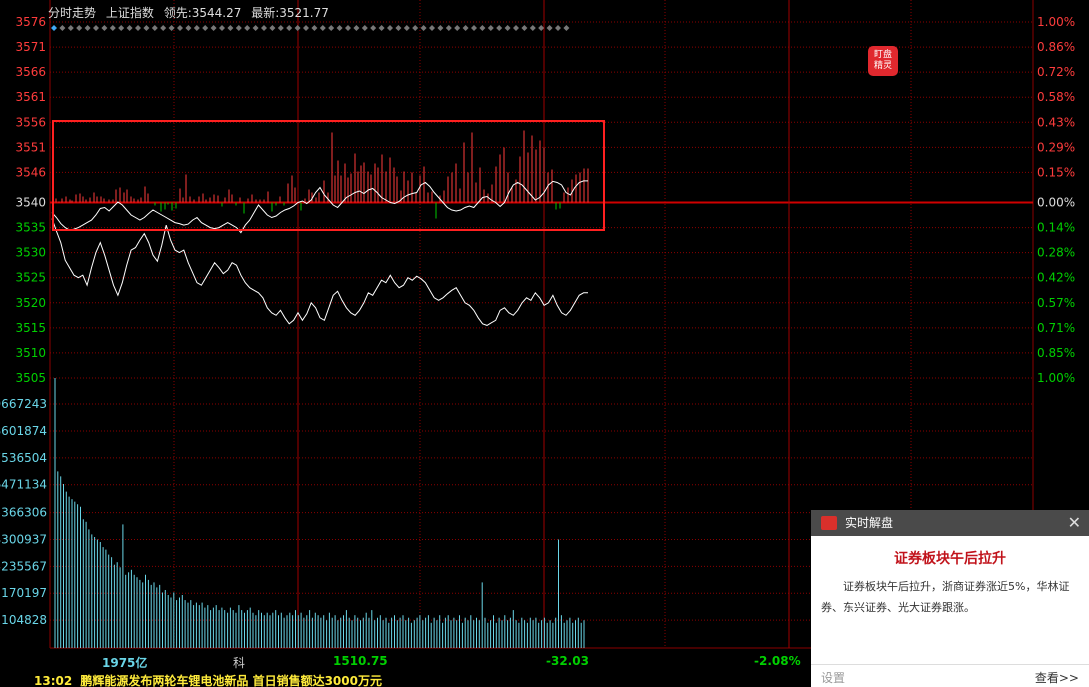 The image size is (1089, 687). I want to click on price-tick-label: 3556, so click(30, 122).